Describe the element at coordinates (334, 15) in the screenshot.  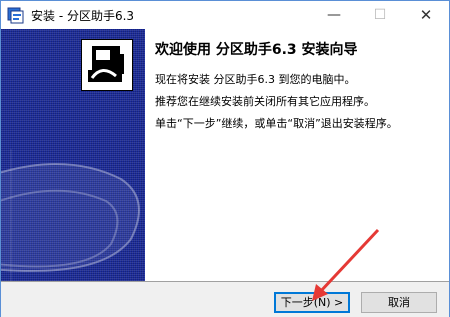
I see `minimize-button: —` at that location.